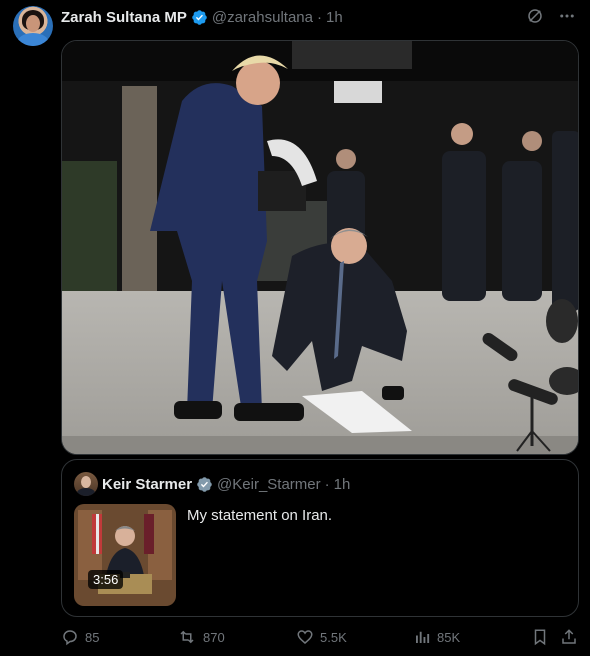 This screenshot has height=656, width=590. I want to click on views-button: 85K, so click(436, 637).